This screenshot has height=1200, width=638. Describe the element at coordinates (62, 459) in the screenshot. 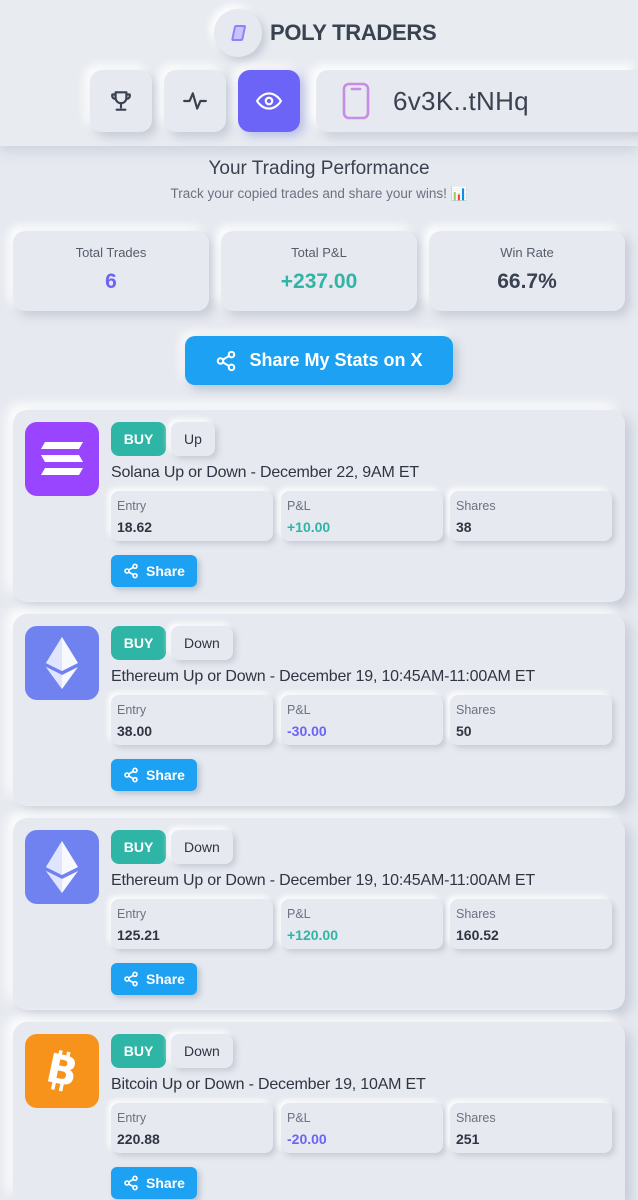

I see `solana-icon` at that location.